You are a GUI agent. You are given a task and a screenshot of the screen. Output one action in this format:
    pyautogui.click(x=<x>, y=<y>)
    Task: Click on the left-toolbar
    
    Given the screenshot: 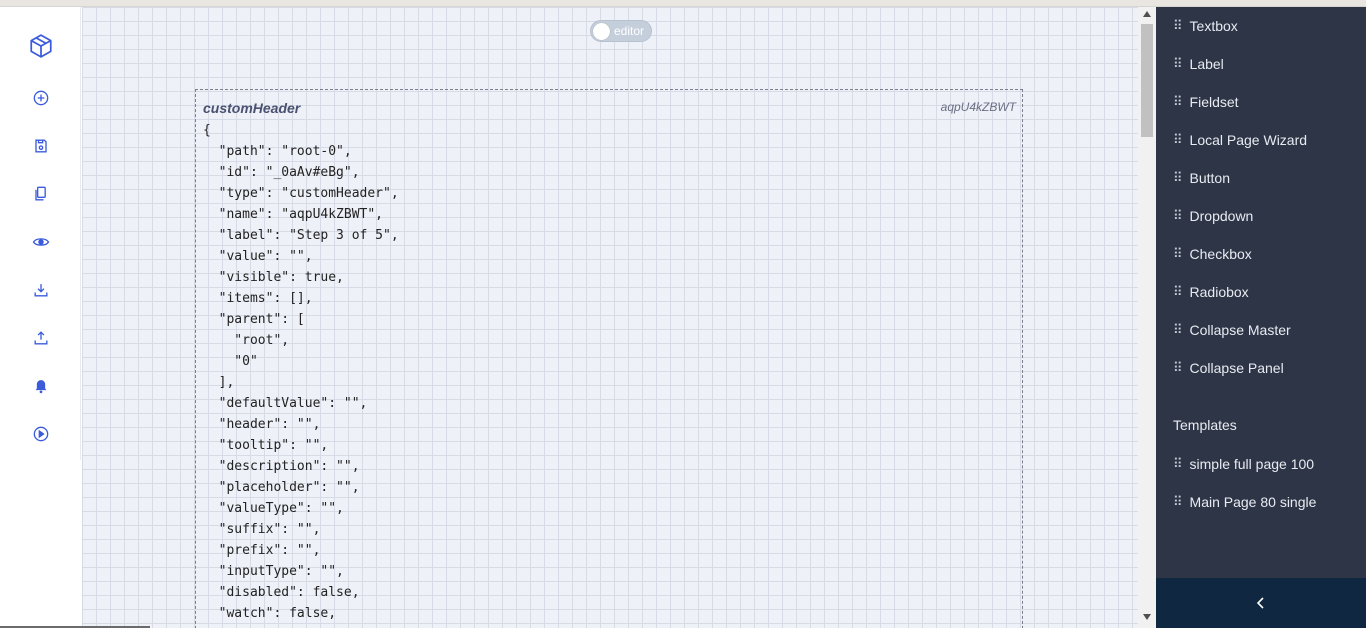 What is the action you would take?
    pyautogui.click(x=40, y=233)
    